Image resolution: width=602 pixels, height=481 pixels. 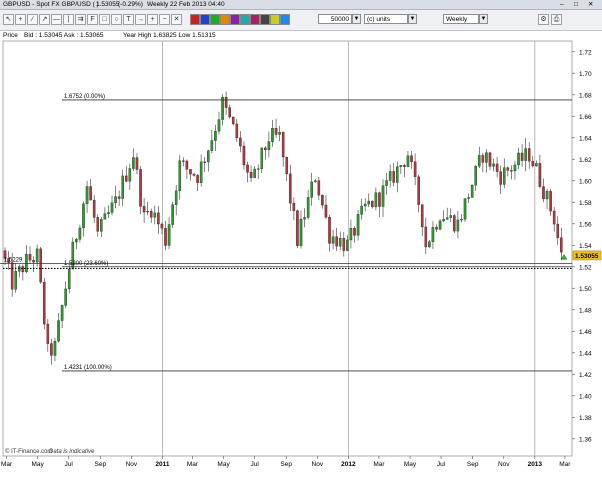 What do you see at coordinates (585, 224) in the screenshot?
I see `y-axis-tick-label: 1.56` at bounding box center [585, 224].